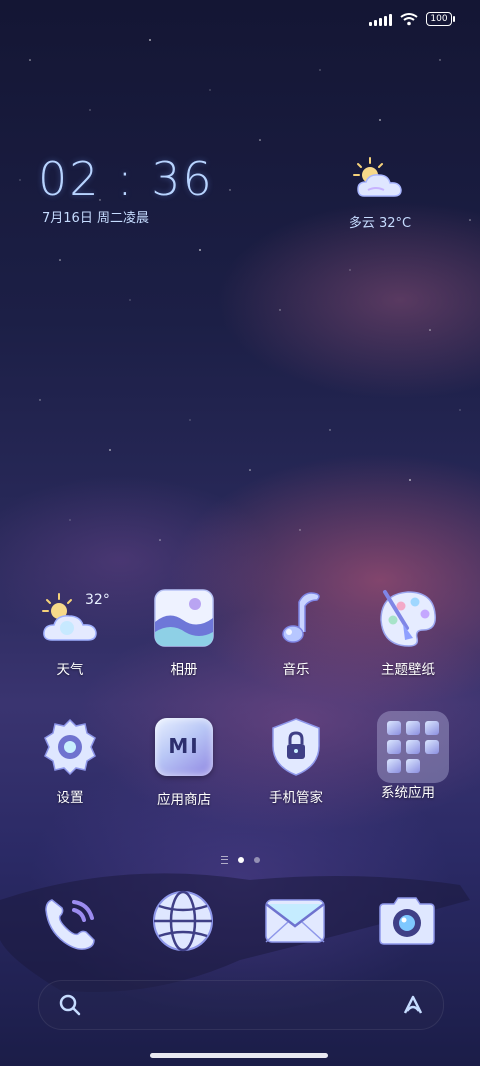 The image size is (480, 1066). Describe the element at coordinates (408, 619) in the screenshot. I see `palette-icon` at that location.